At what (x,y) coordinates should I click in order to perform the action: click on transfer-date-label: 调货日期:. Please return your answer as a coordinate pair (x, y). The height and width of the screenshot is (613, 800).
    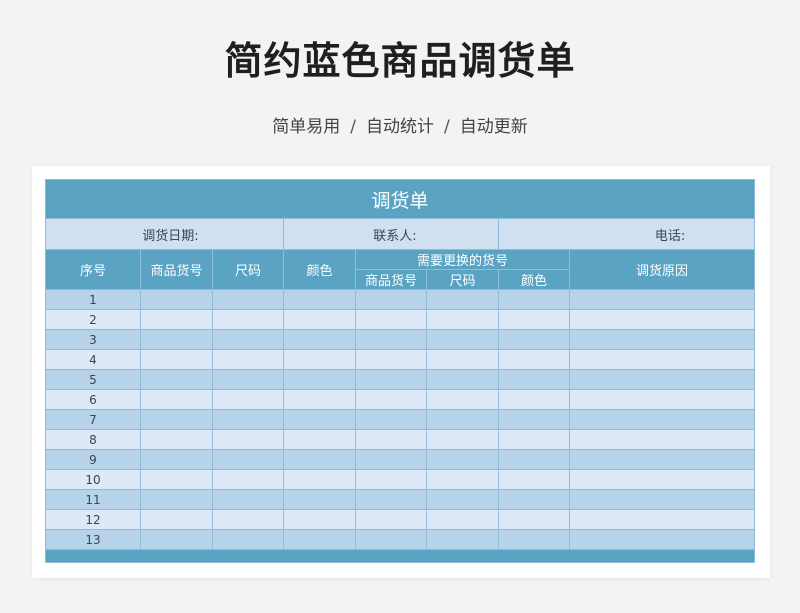
    Looking at the image, I should click on (164, 234).